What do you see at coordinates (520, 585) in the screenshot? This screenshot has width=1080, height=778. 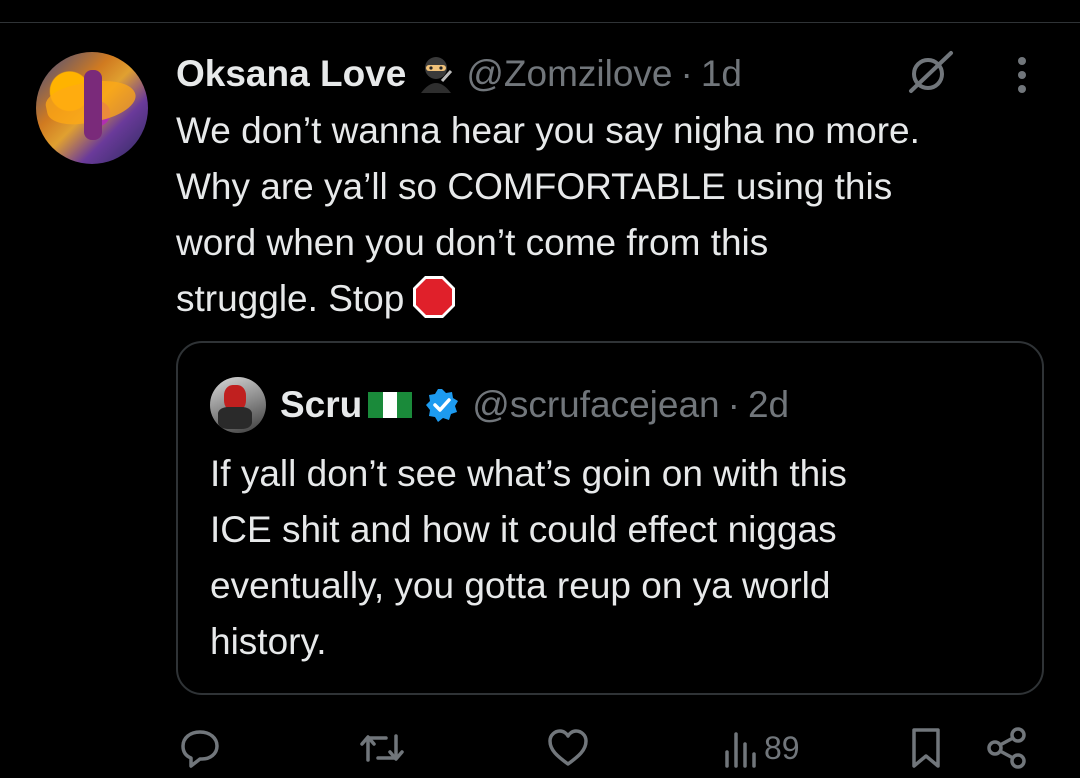 I see `quoted-line: eventually, you gotta reup on ya world` at bounding box center [520, 585].